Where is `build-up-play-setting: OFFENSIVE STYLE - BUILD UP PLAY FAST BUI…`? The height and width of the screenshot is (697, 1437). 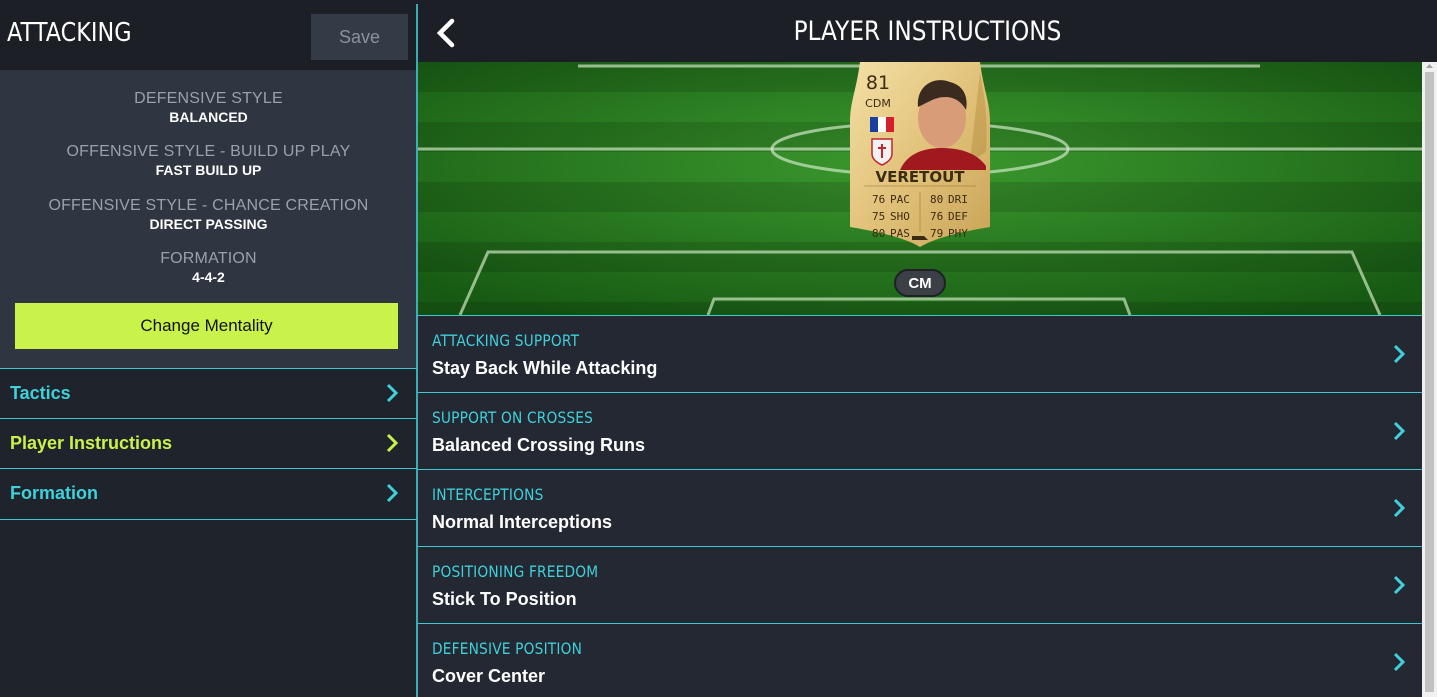
build-up-play-setting: OFFENSIVE STYLE - BUILD UP PLAY FAST BUI… is located at coordinates (208, 160).